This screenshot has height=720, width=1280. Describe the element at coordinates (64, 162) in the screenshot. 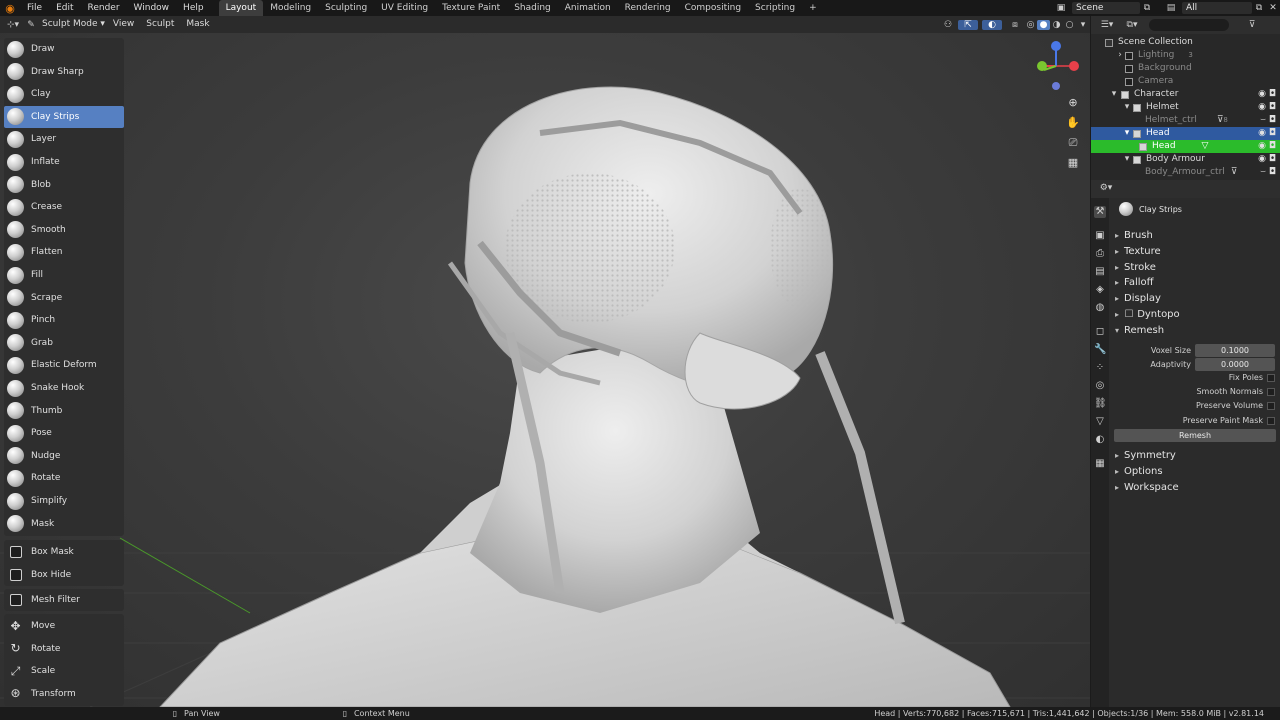

I see `tool-inflate: Inflate` at that location.